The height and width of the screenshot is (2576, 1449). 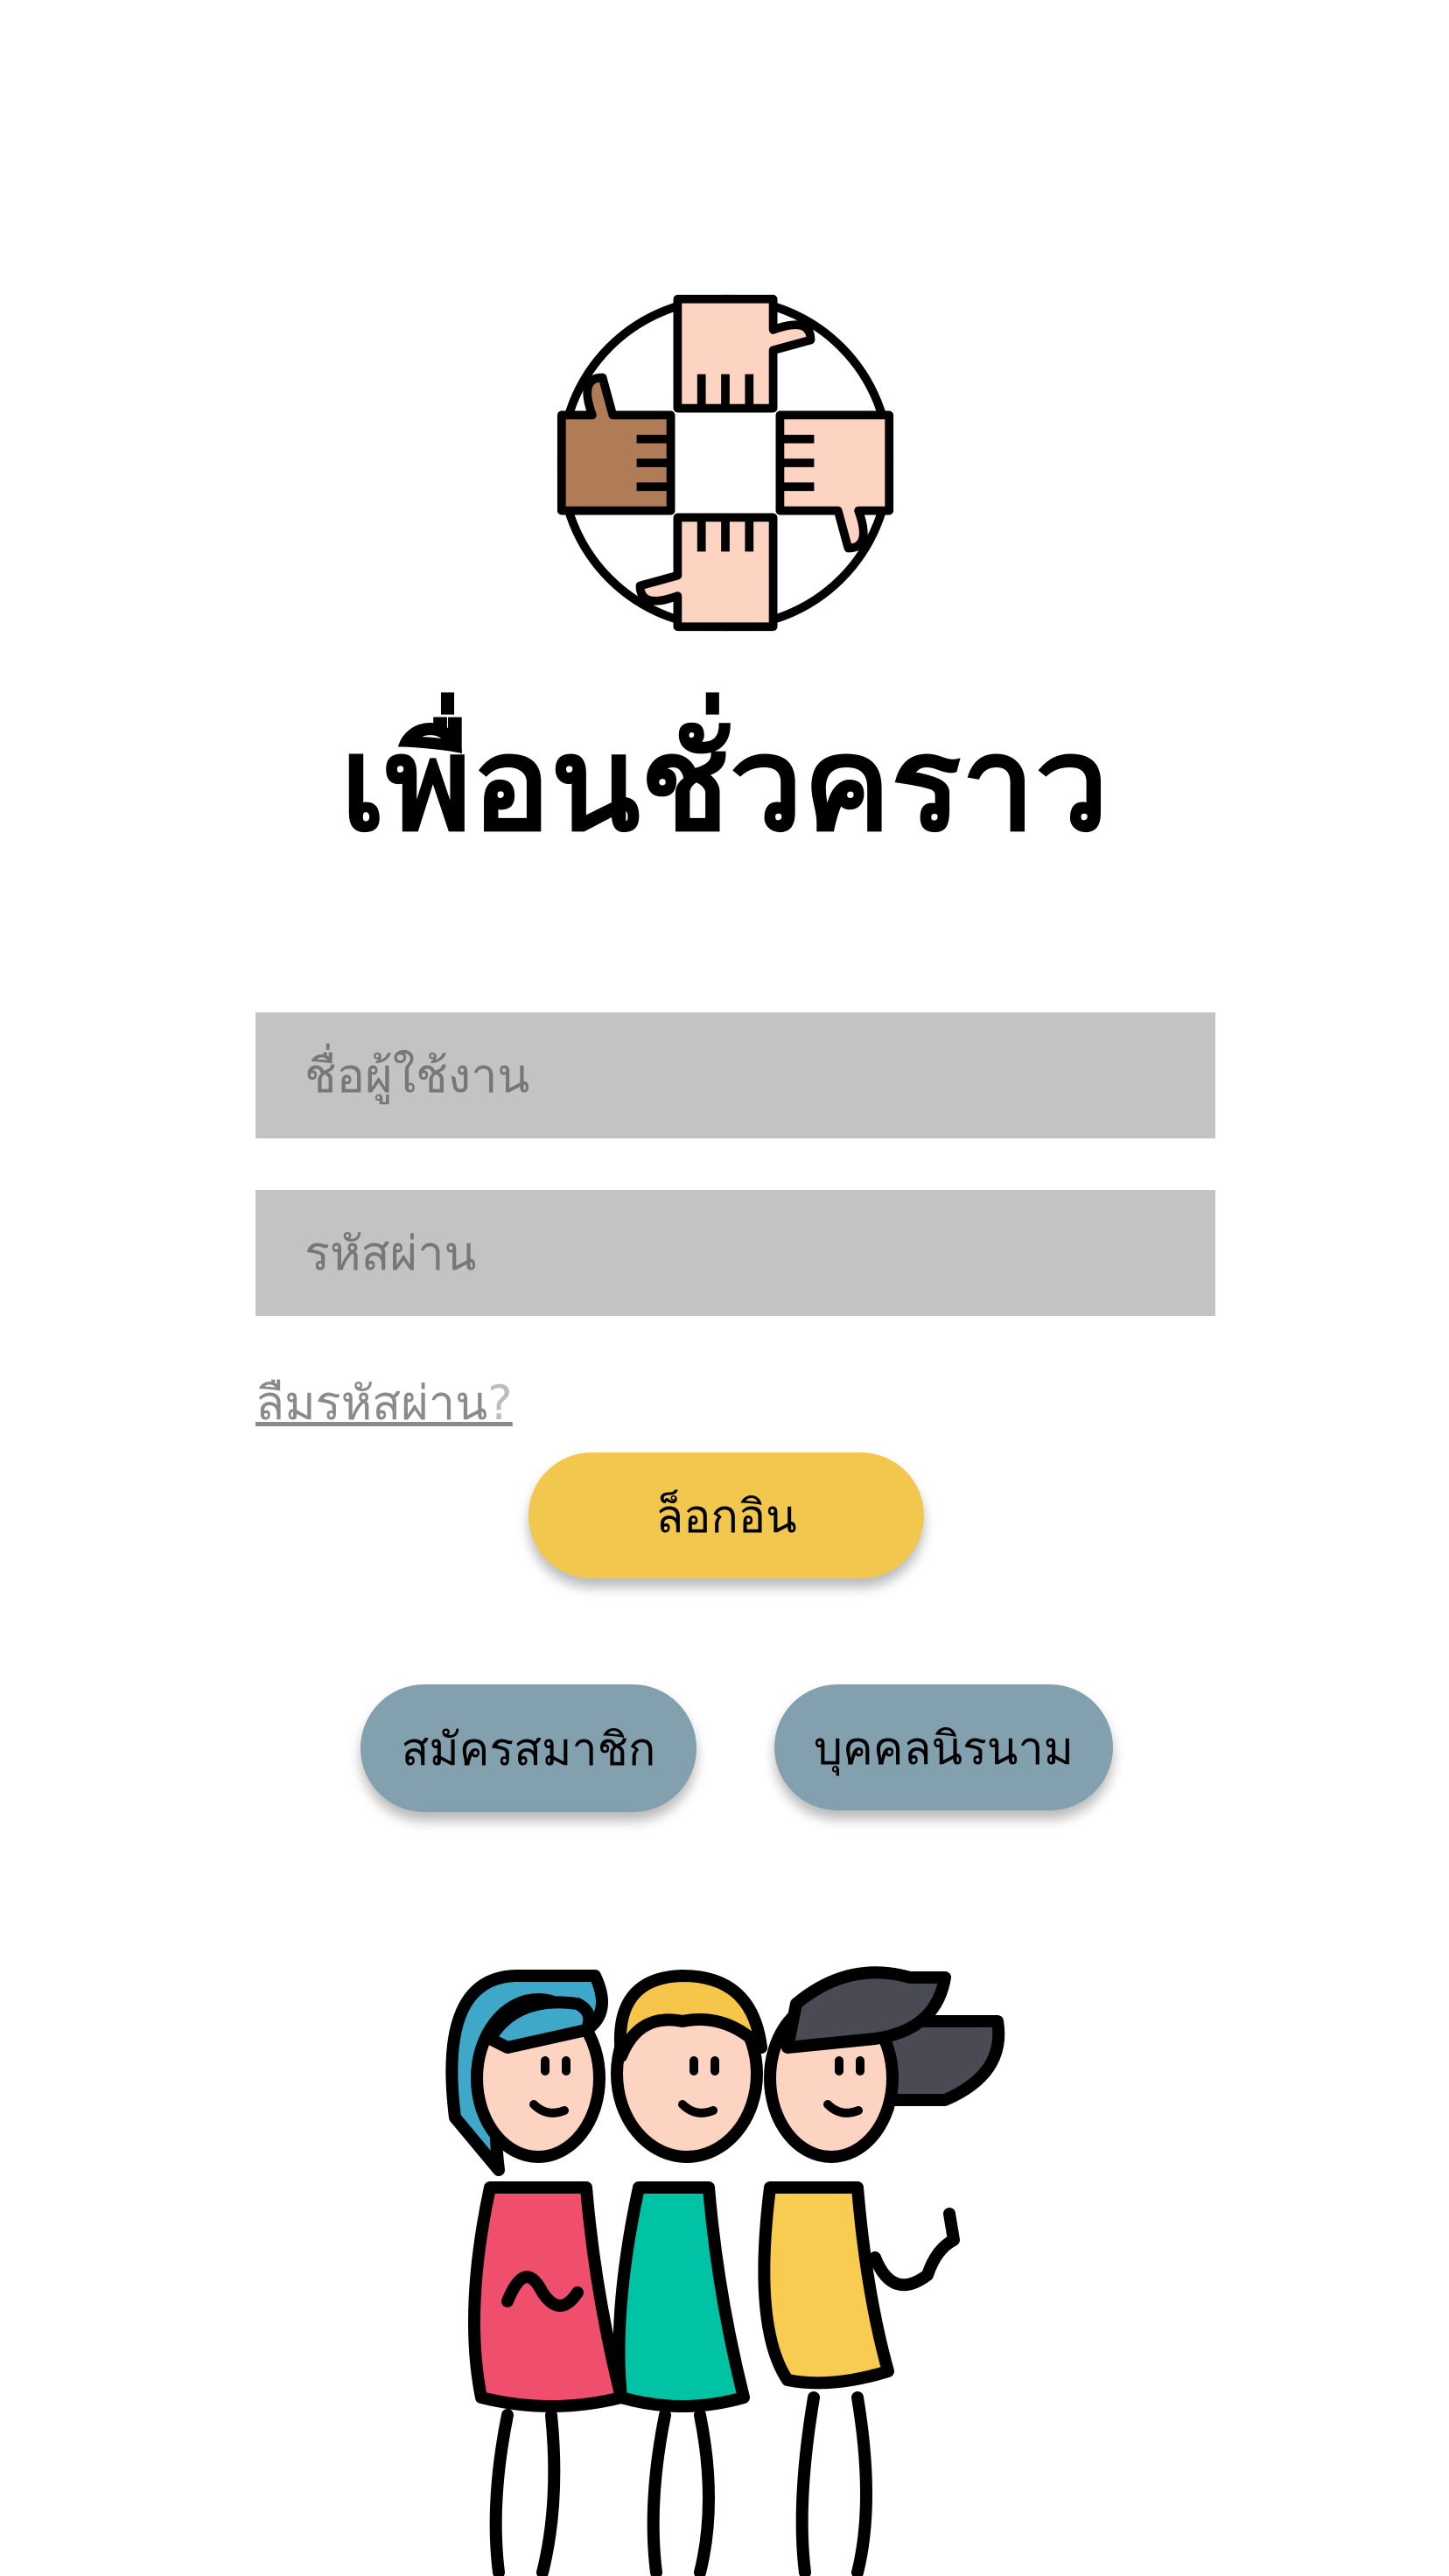 What do you see at coordinates (528, 1748) in the screenshot?
I see `signup-button: สมัครสมาชิก` at bounding box center [528, 1748].